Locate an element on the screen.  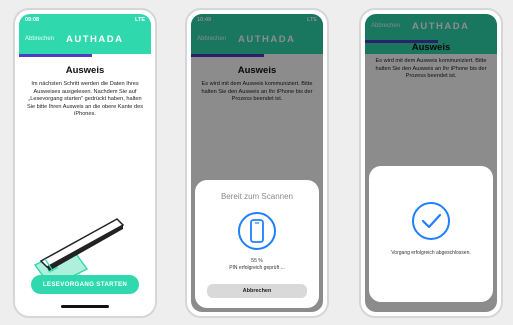
start-reading-button: LESEVORGANG STARTEN is located at coordinates (85, 284).